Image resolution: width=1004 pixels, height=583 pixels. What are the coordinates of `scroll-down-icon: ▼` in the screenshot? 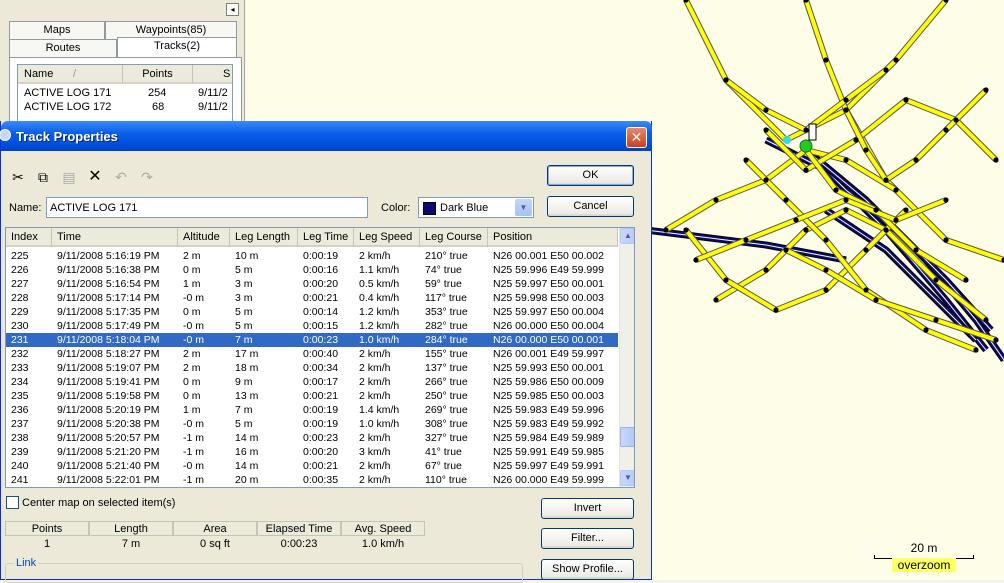 It's located at (627, 478).